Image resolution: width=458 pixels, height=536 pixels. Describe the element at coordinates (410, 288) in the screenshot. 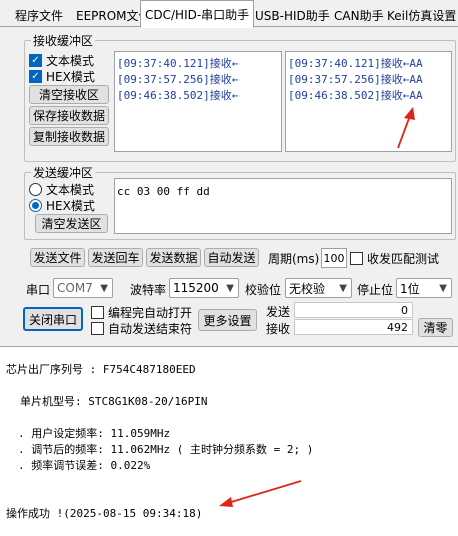

I see `stop-bits-value: 1位` at that location.